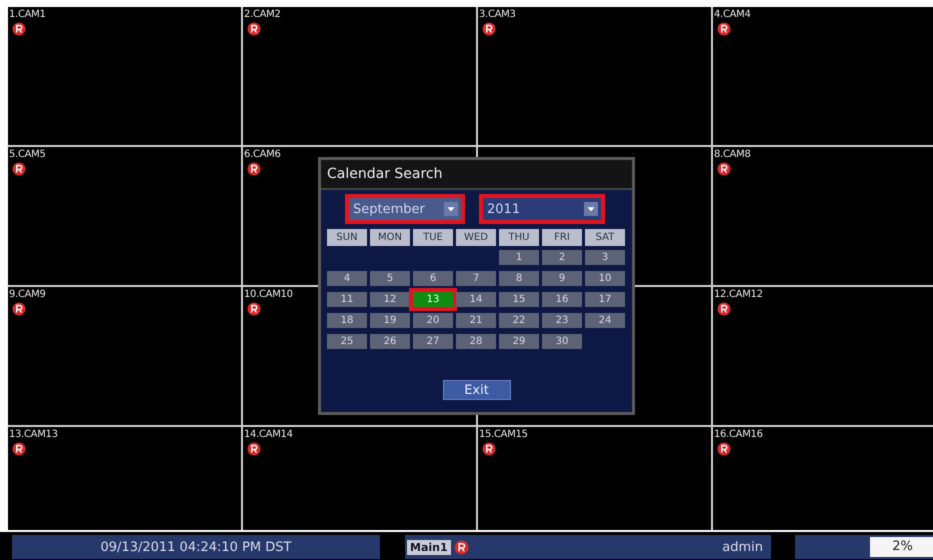  What do you see at coordinates (196, 547) in the screenshot?
I see `datetime-display: 09/13/2011 04:24:10 PM DST` at bounding box center [196, 547].